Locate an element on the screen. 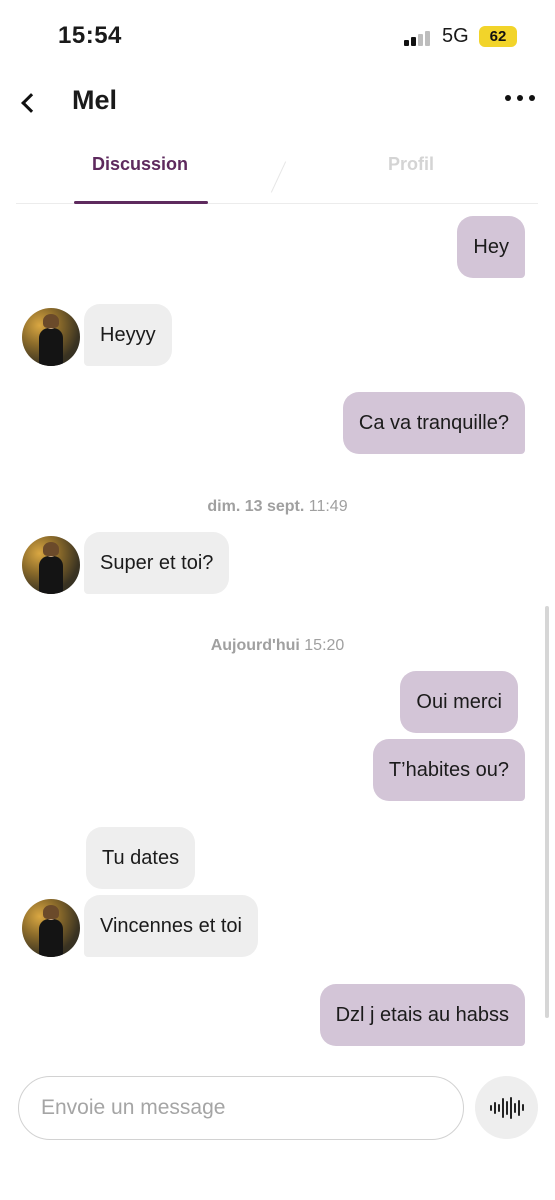  message-bubble-incoming: Heyyy is located at coordinates (128, 335).